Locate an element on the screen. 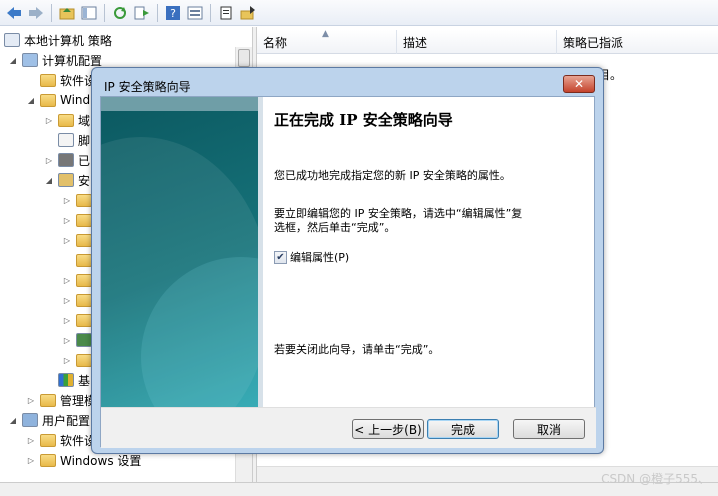  tree-item-scripts: 脚 is located at coordinates (67, 140).